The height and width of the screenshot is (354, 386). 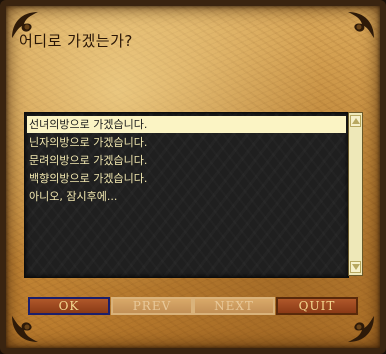 I want to click on scroll-down-button, so click(x=355, y=267).